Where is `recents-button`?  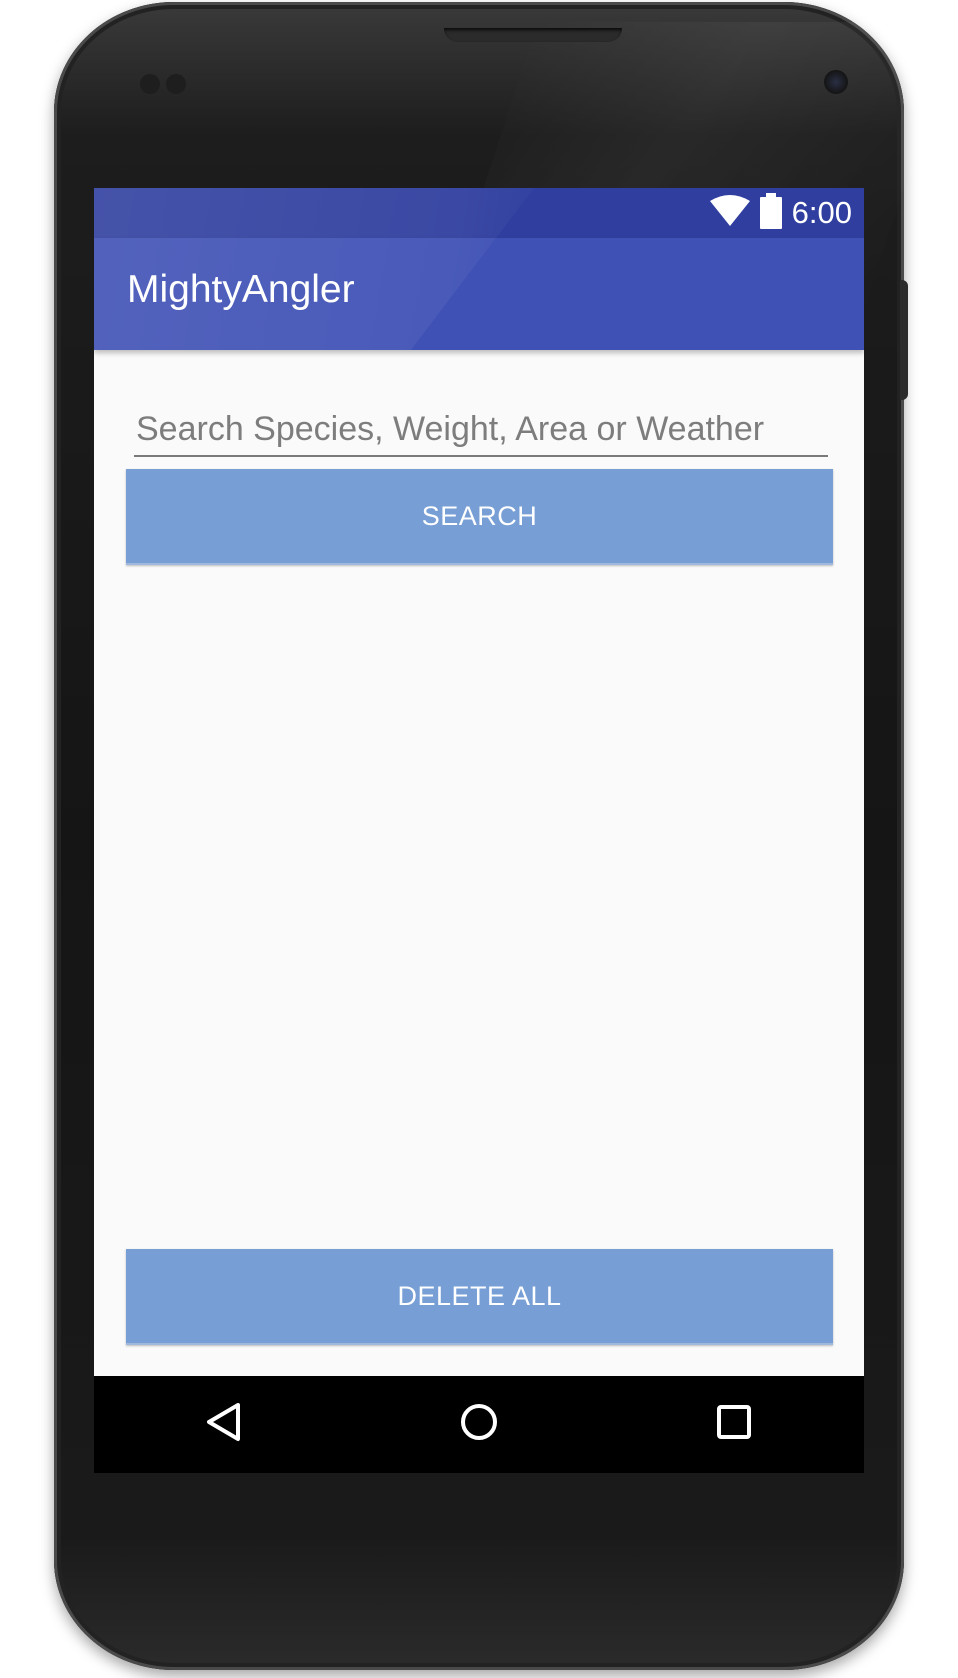 recents-button is located at coordinates (734, 1424).